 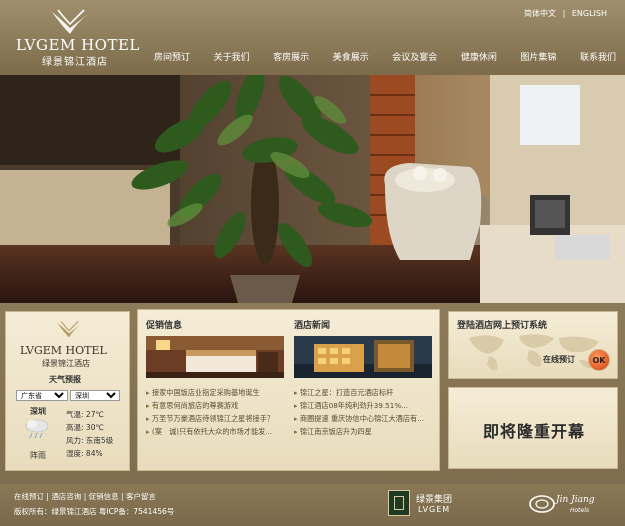 I want to click on world-map-icon, so click(x=534, y=352).